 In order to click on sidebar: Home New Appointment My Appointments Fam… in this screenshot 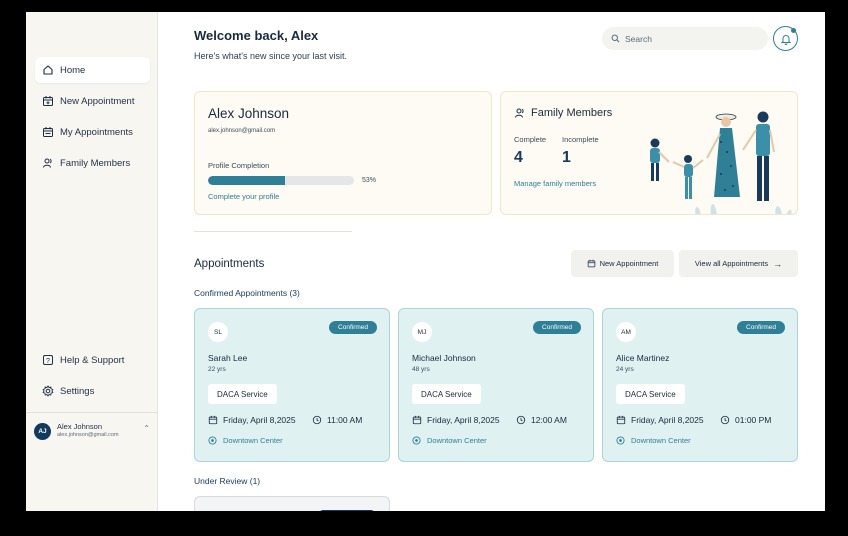, I will do `click(92, 261)`.